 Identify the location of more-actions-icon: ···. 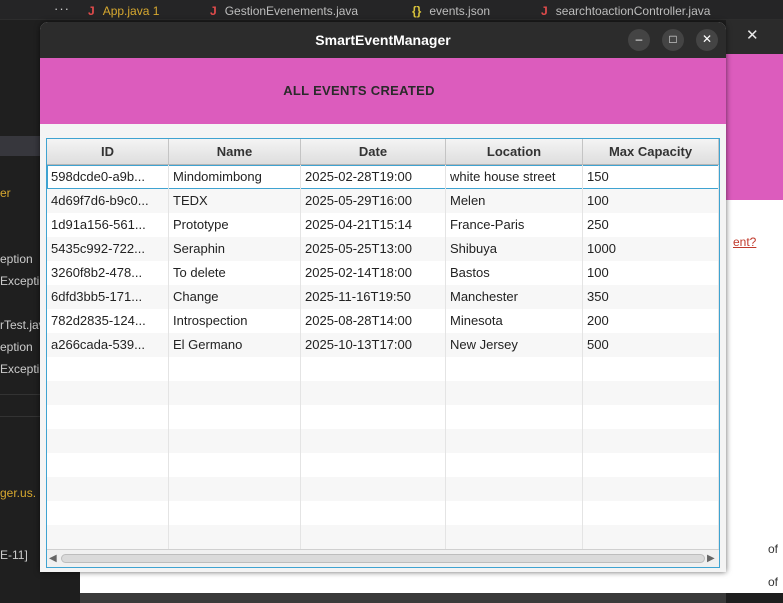
(62, 9).